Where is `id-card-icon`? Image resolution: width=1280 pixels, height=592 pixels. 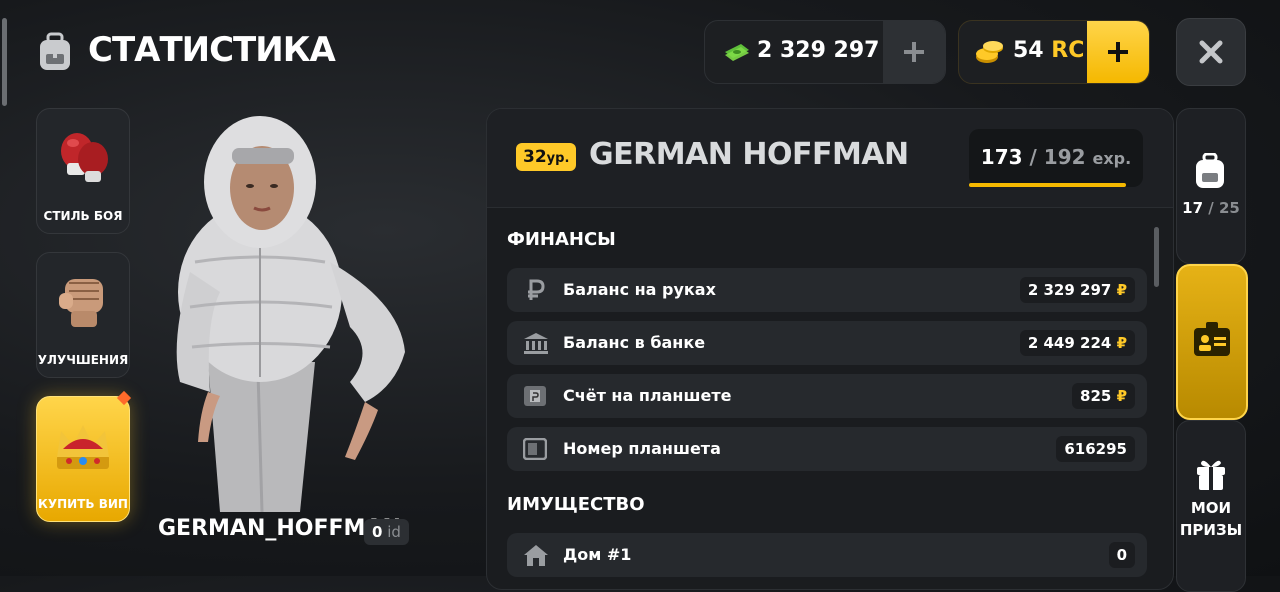
id-card-icon is located at coordinates (1212, 342).